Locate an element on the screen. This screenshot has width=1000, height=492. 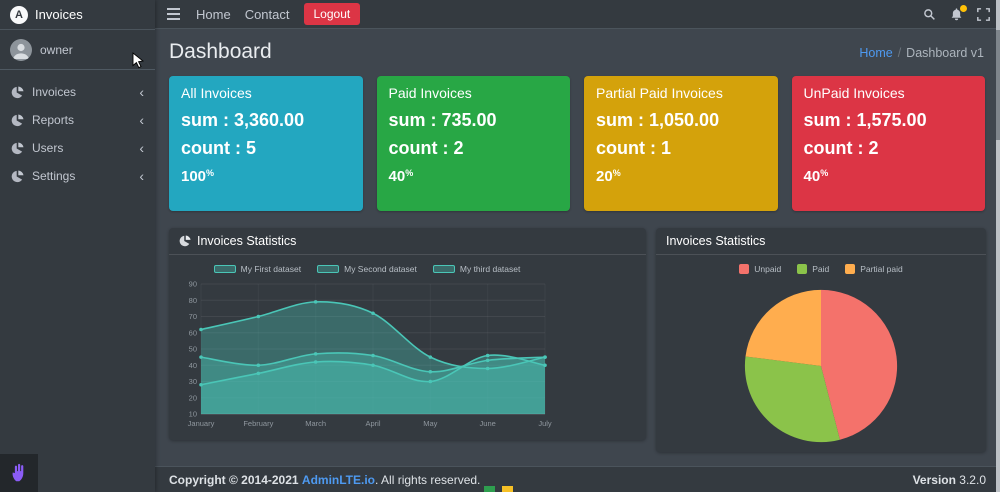
bell-icon is located at coordinates (958, 12).